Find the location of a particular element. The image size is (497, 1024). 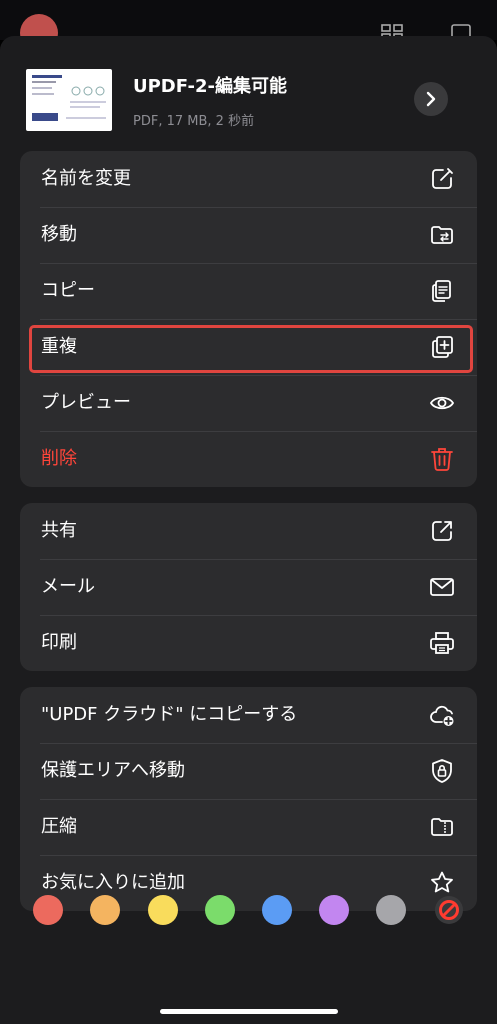

menu-item-delete: 削除 is located at coordinates (248, 459).